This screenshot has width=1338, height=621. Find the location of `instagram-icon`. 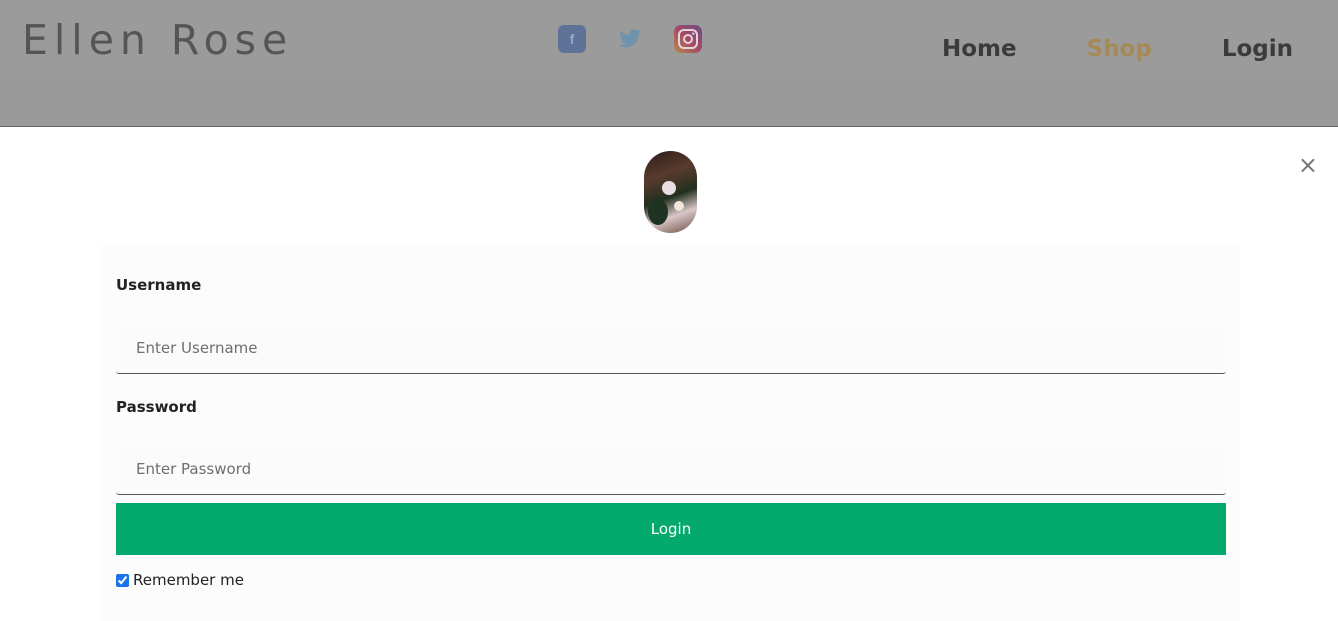

instagram-icon is located at coordinates (688, 39).